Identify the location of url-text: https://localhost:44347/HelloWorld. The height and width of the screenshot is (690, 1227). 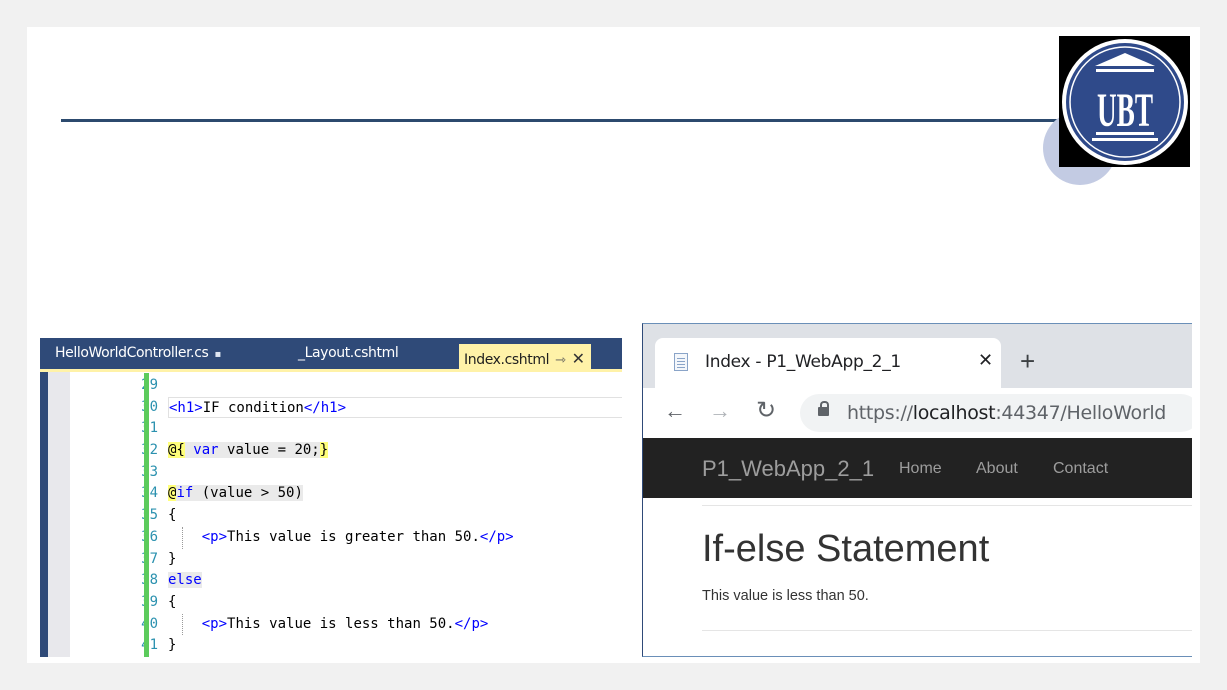
(1006, 413).